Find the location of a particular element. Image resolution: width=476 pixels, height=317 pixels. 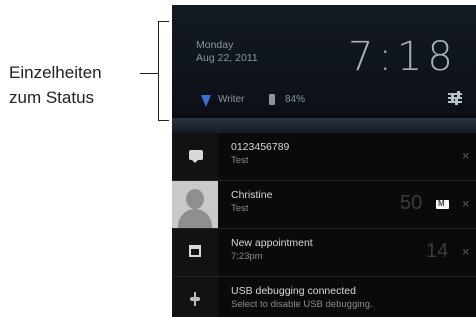

date-label: Aug 22, 2011 is located at coordinates (227, 58).